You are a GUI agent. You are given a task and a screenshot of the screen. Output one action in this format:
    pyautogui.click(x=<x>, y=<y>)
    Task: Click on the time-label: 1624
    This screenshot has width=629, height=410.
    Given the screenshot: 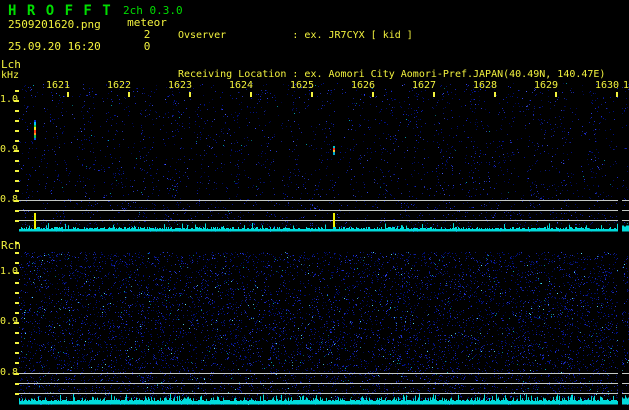 What is the action you would take?
    pyautogui.click(x=241, y=85)
    